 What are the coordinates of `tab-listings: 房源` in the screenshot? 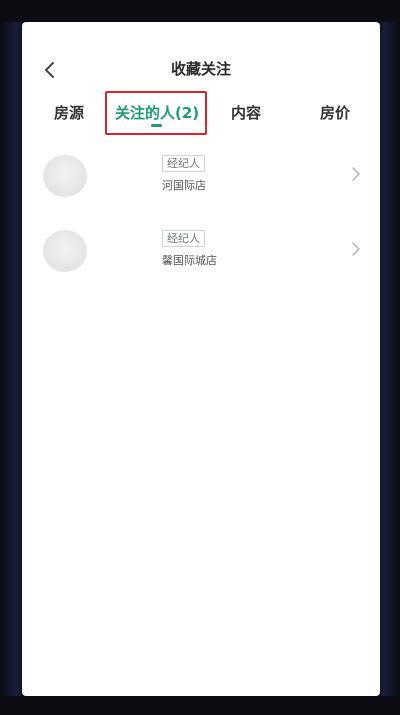 It's located at (69, 114).